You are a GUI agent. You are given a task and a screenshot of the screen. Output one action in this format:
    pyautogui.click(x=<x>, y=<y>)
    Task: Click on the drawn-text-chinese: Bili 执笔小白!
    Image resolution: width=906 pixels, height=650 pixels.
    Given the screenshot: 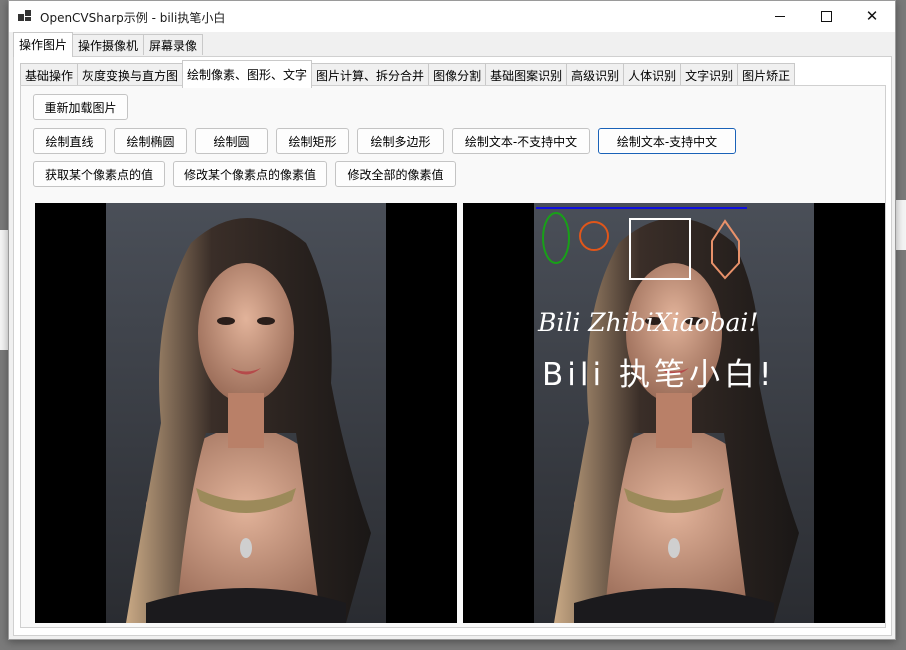 What is the action you would take?
    pyautogui.click(x=658, y=375)
    